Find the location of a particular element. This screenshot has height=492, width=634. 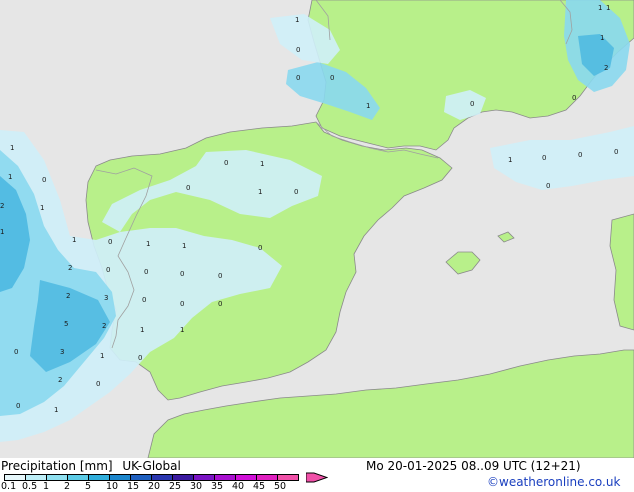

legend-color-bar is located at coordinates (151, 477).